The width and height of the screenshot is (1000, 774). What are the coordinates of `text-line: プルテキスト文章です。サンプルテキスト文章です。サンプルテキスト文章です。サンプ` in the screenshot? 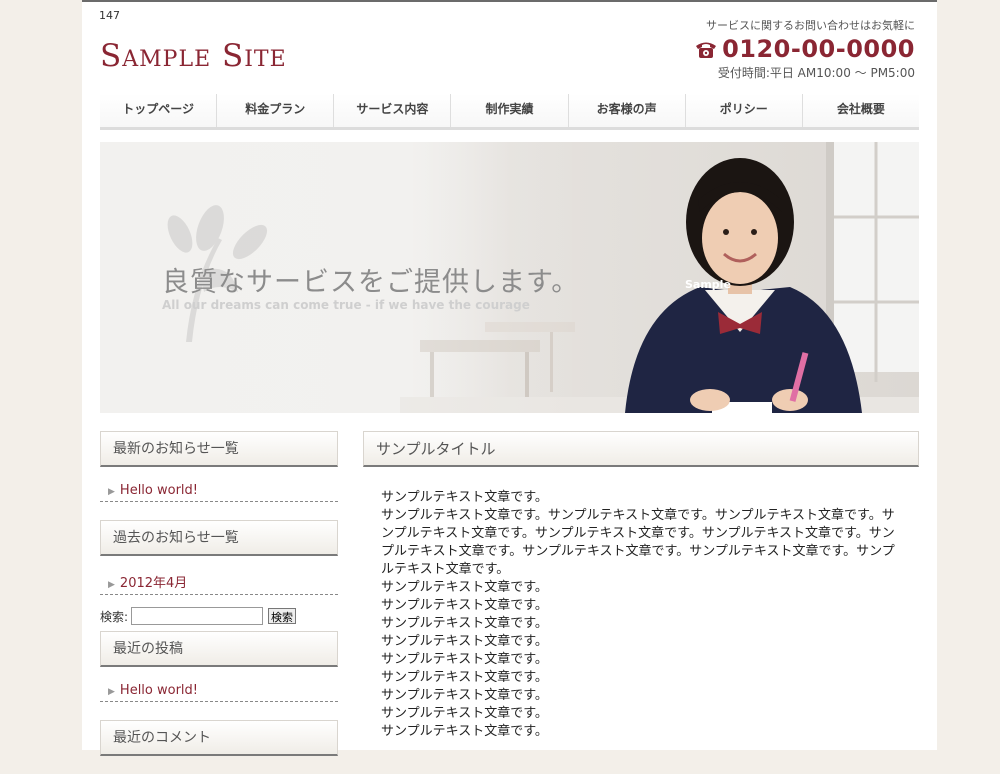 It's located at (638, 551).